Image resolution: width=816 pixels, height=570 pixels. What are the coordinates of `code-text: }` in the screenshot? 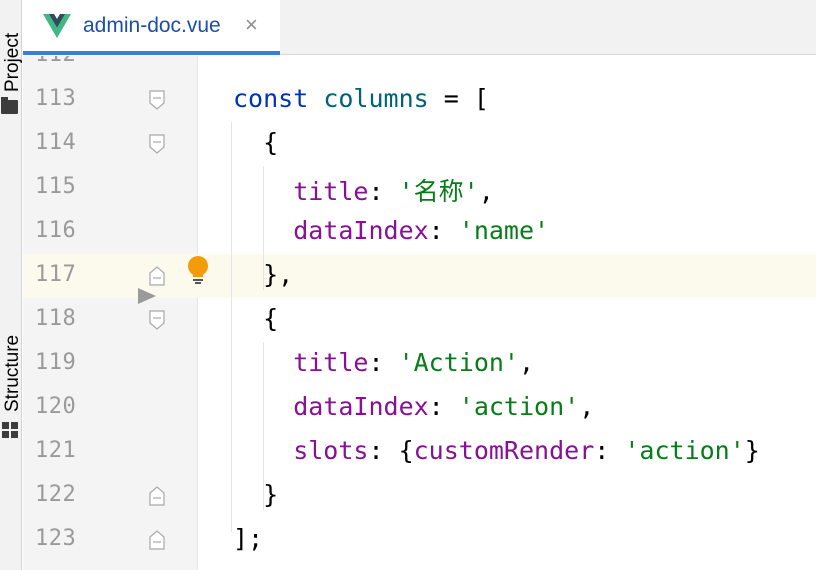 It's located at (255, 494).